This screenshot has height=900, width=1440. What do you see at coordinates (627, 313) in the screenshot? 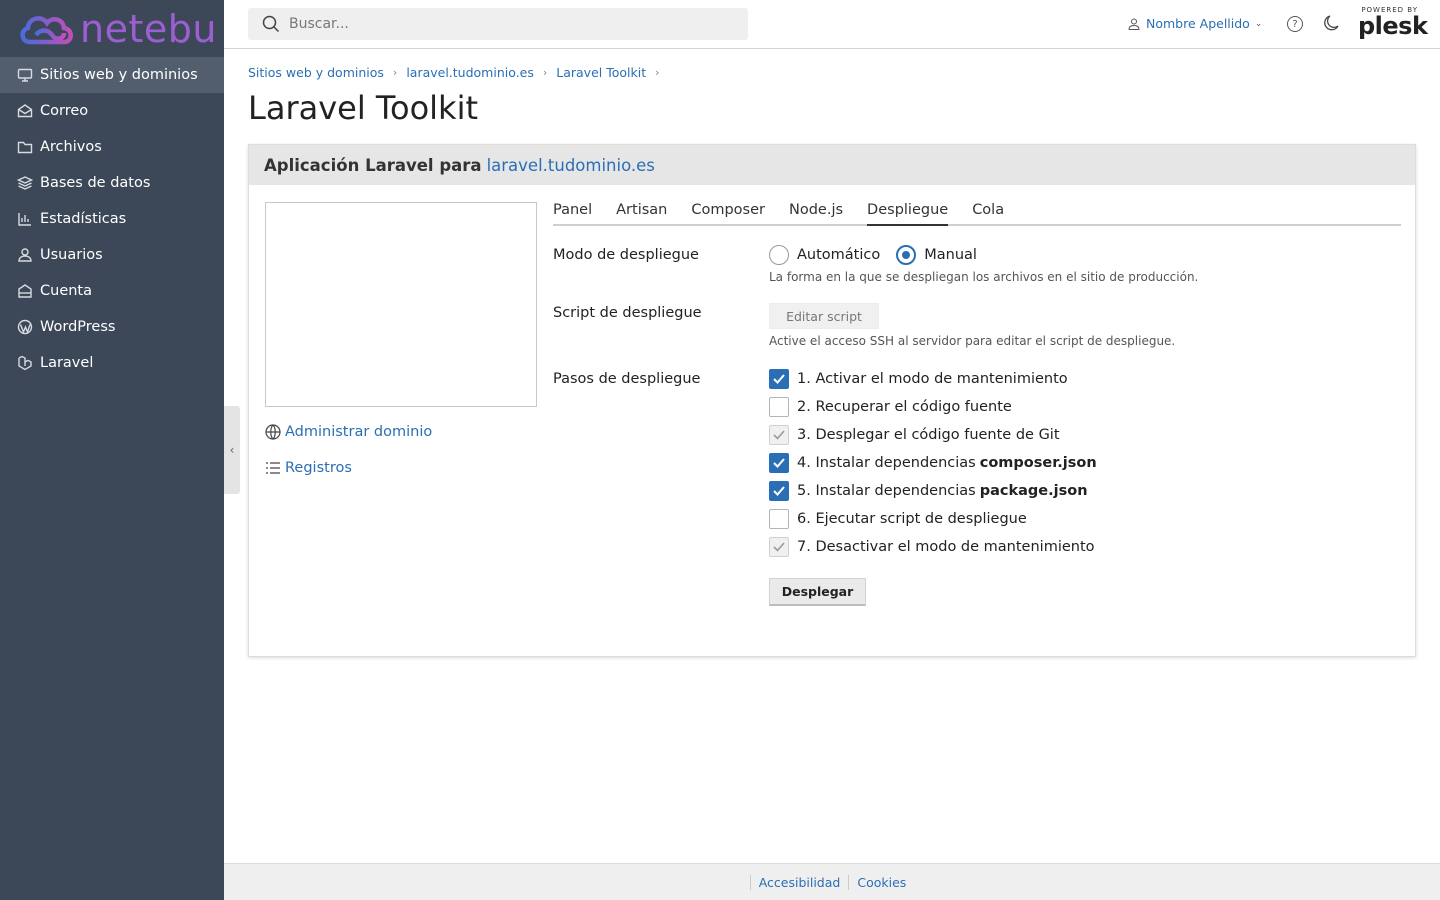
I see `deploy-script-label: Script de despliegue` at bounding box center [627, 313].